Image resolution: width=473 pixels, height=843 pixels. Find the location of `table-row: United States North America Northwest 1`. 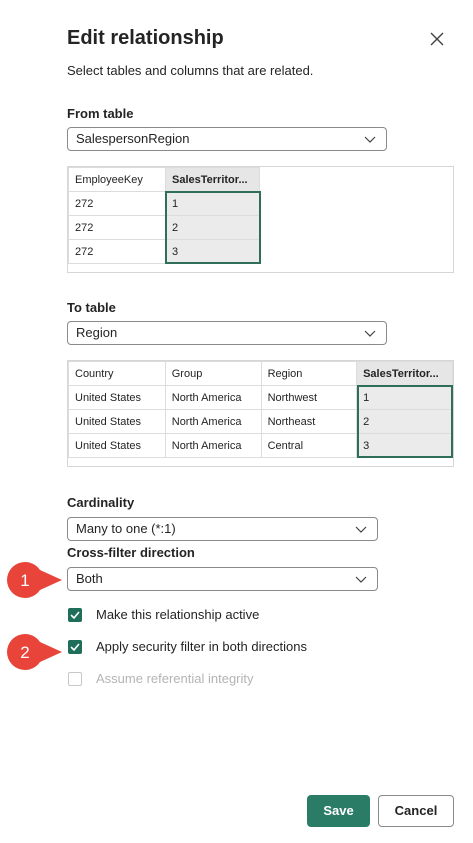

table-row: United States North America Northwest 1 is located at coordinates (260, 397).